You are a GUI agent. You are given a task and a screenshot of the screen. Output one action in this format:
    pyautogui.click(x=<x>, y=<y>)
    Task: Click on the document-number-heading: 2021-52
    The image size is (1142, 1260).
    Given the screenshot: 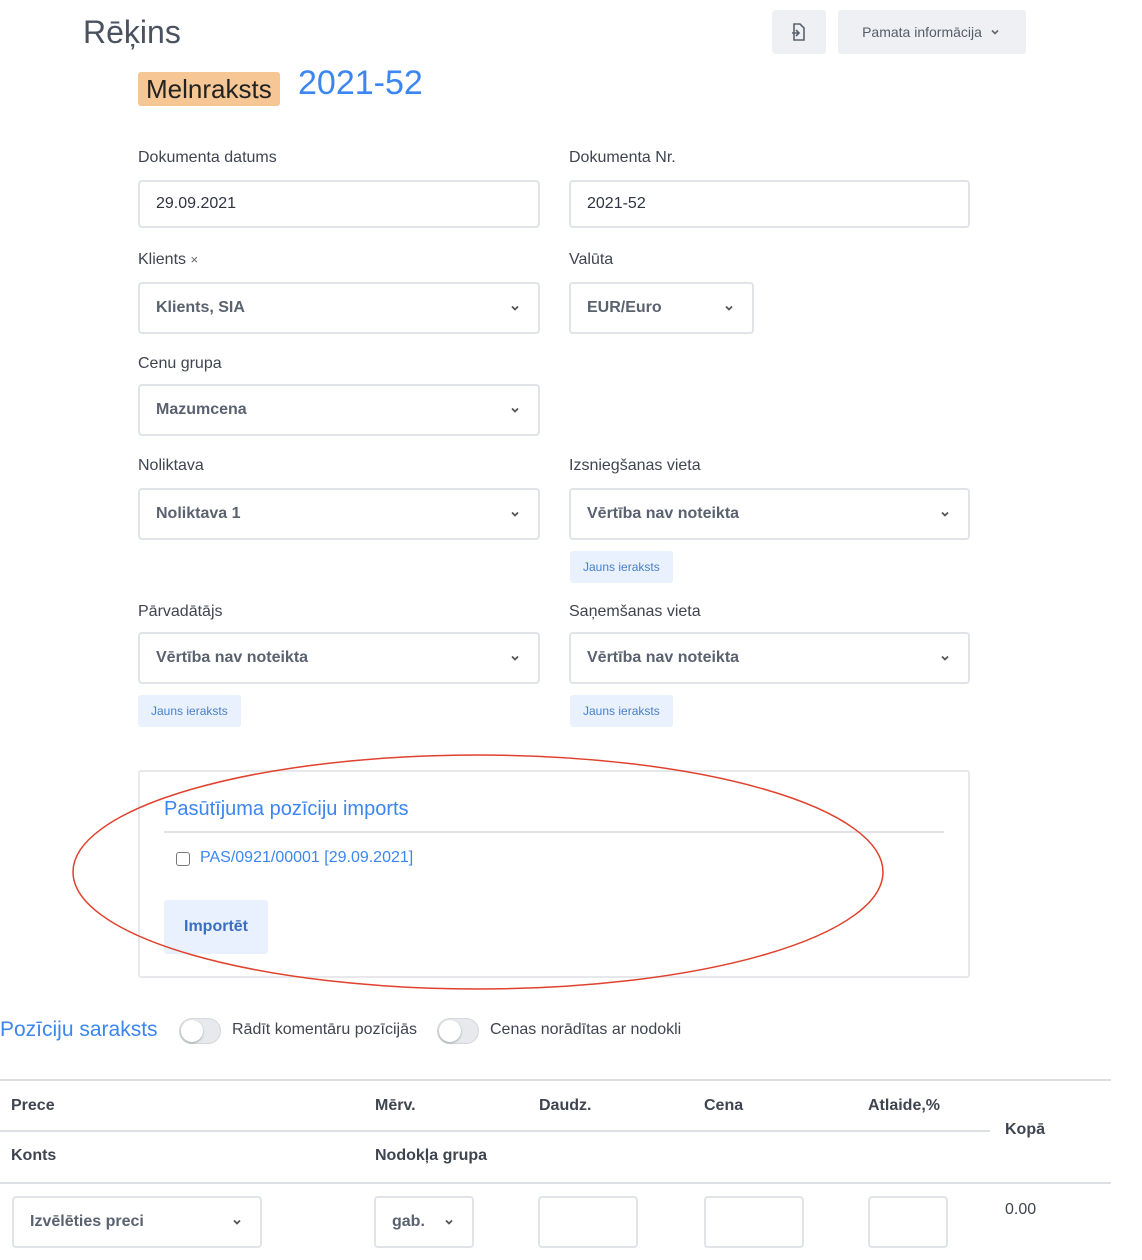 What is the action you would take?
    pyautogui.click(x=360, y=83)
    